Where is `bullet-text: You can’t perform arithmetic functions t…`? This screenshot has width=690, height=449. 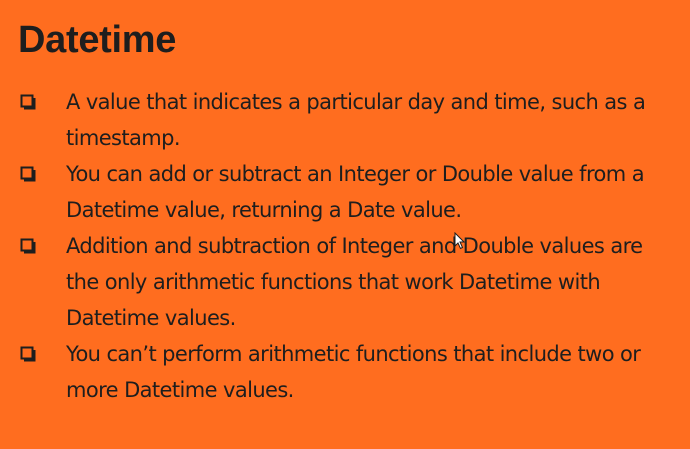
bullet-text: You can’t perform arithmetic functions t… is located at coordinates (353, 372).